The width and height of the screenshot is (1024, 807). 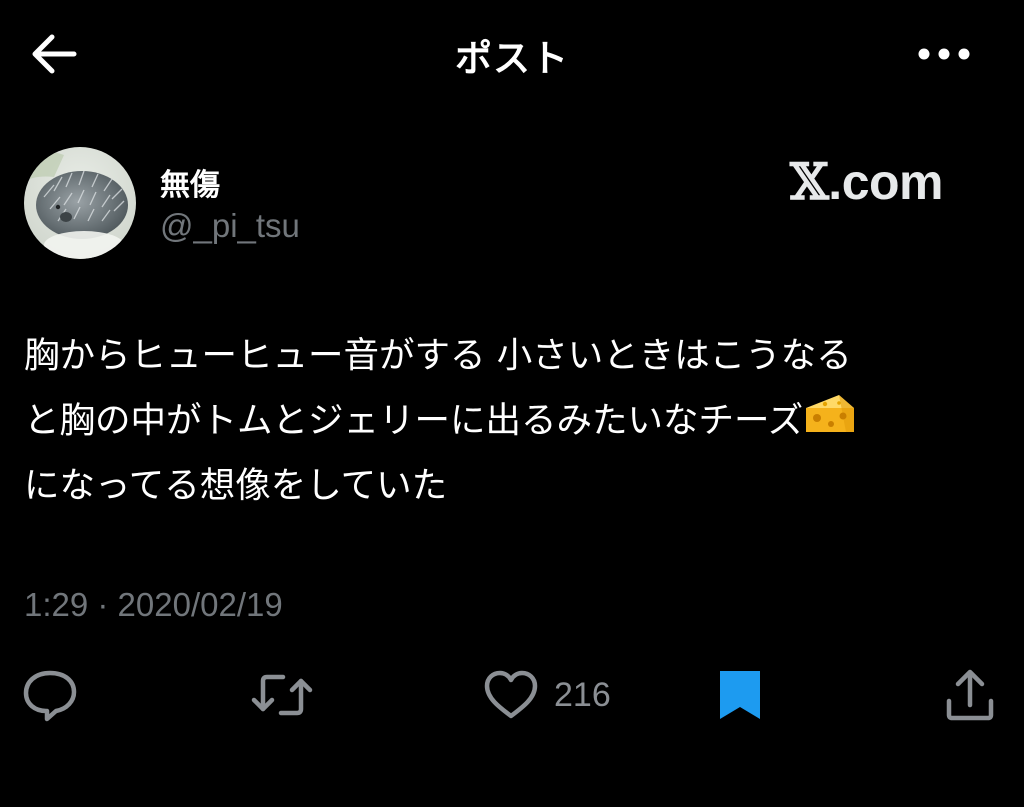 I want to click on repost-button, so click(x=282, y=695).